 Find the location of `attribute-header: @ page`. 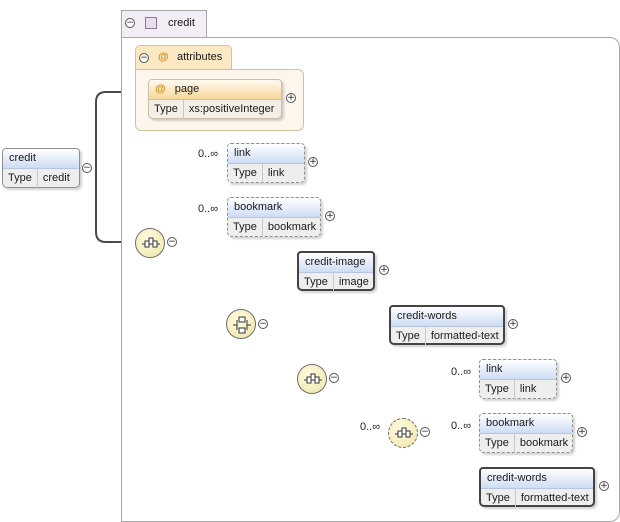

attribute-header: @ page is located at coordinates (215, 90).